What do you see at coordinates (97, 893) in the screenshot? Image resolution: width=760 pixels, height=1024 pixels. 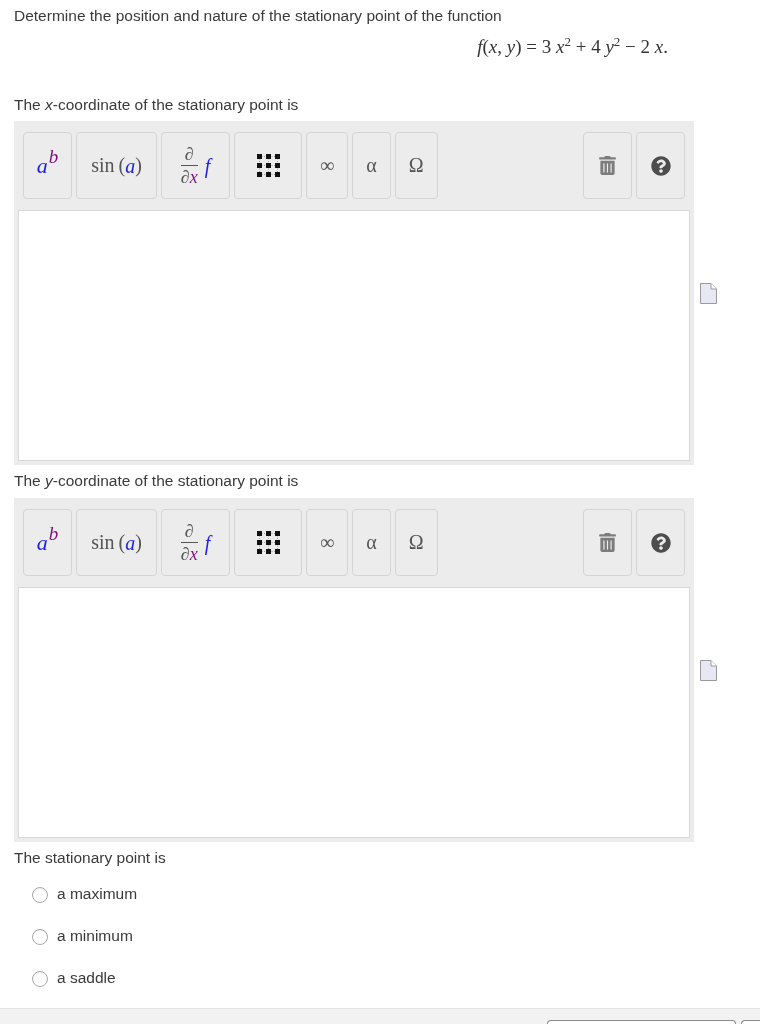 I see `option-label: a maximum` at bounding box center [97, 893].